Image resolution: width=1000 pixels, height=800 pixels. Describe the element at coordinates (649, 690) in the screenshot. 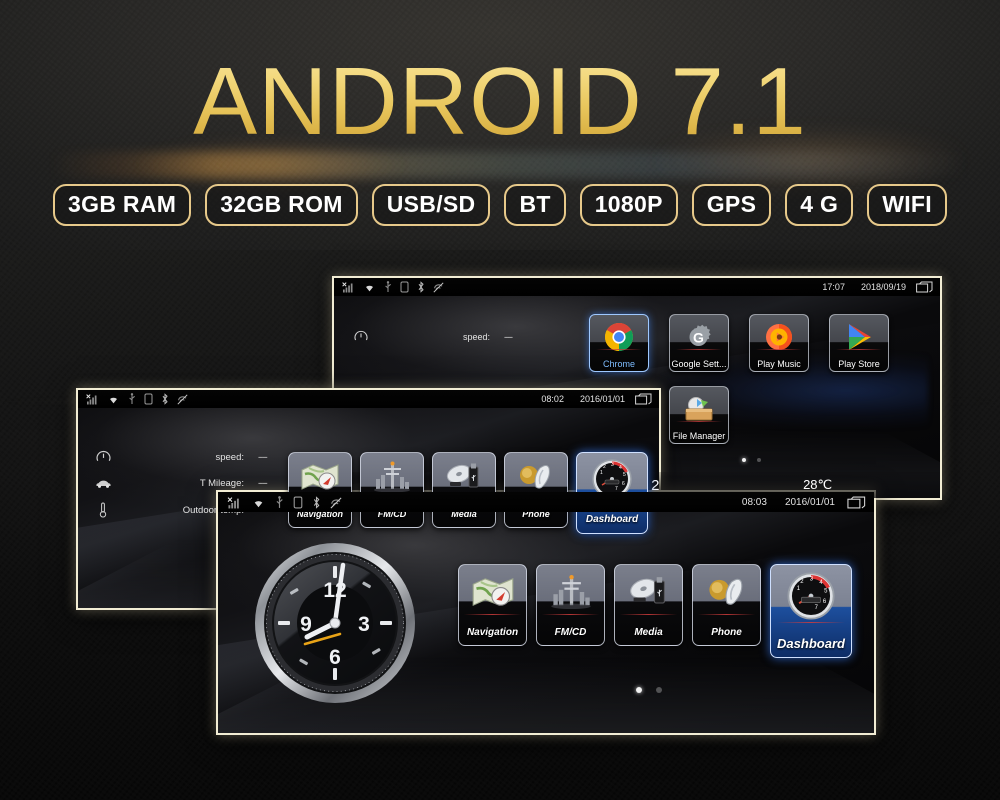

I see `page-indicator` at that location.